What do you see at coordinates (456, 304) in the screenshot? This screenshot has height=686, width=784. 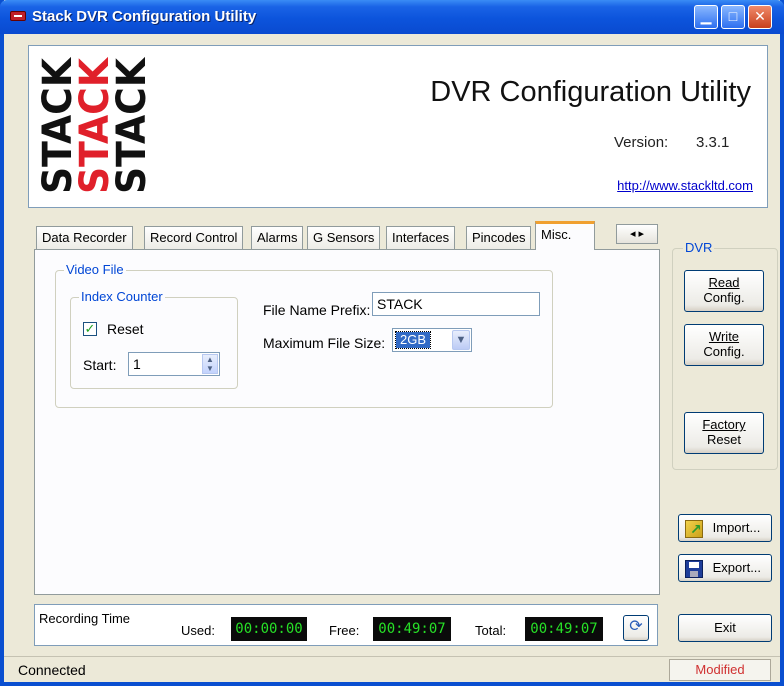 I see `file-name-prefix-input: STACK` at bounding box center [456, 304].